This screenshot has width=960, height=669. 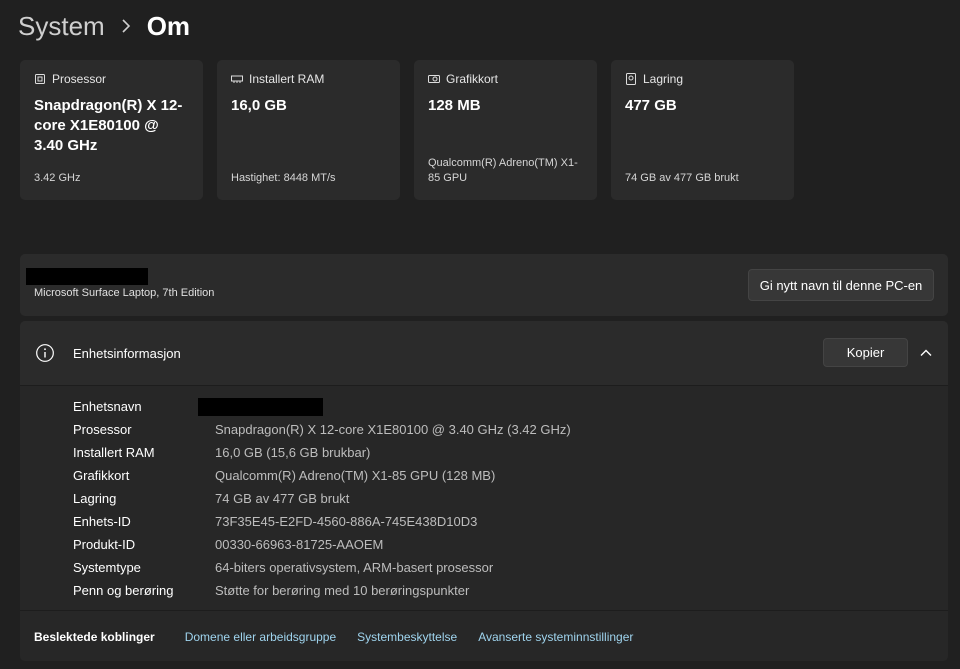 What do you see at coordinates (101, 475) in the screenshot?
I see `spec-label: Grafikkort` at bounding box center [101, 475].